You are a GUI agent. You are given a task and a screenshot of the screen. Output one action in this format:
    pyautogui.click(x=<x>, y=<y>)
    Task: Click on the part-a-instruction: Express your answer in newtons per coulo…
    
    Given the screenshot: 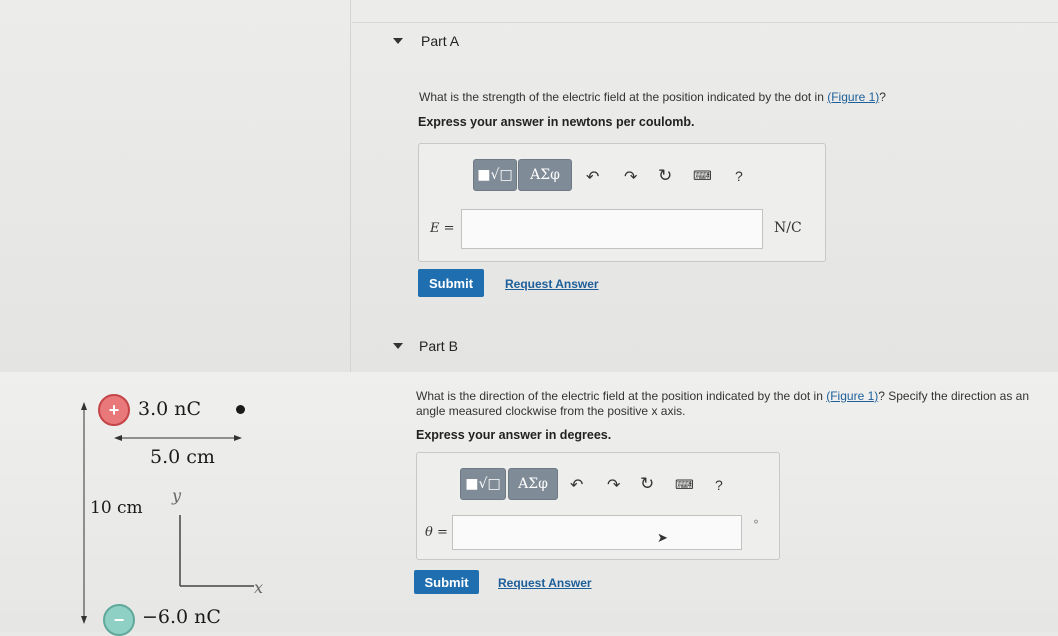 What is the action you would take?
    pyautogui.click(x=556, y=122)
    